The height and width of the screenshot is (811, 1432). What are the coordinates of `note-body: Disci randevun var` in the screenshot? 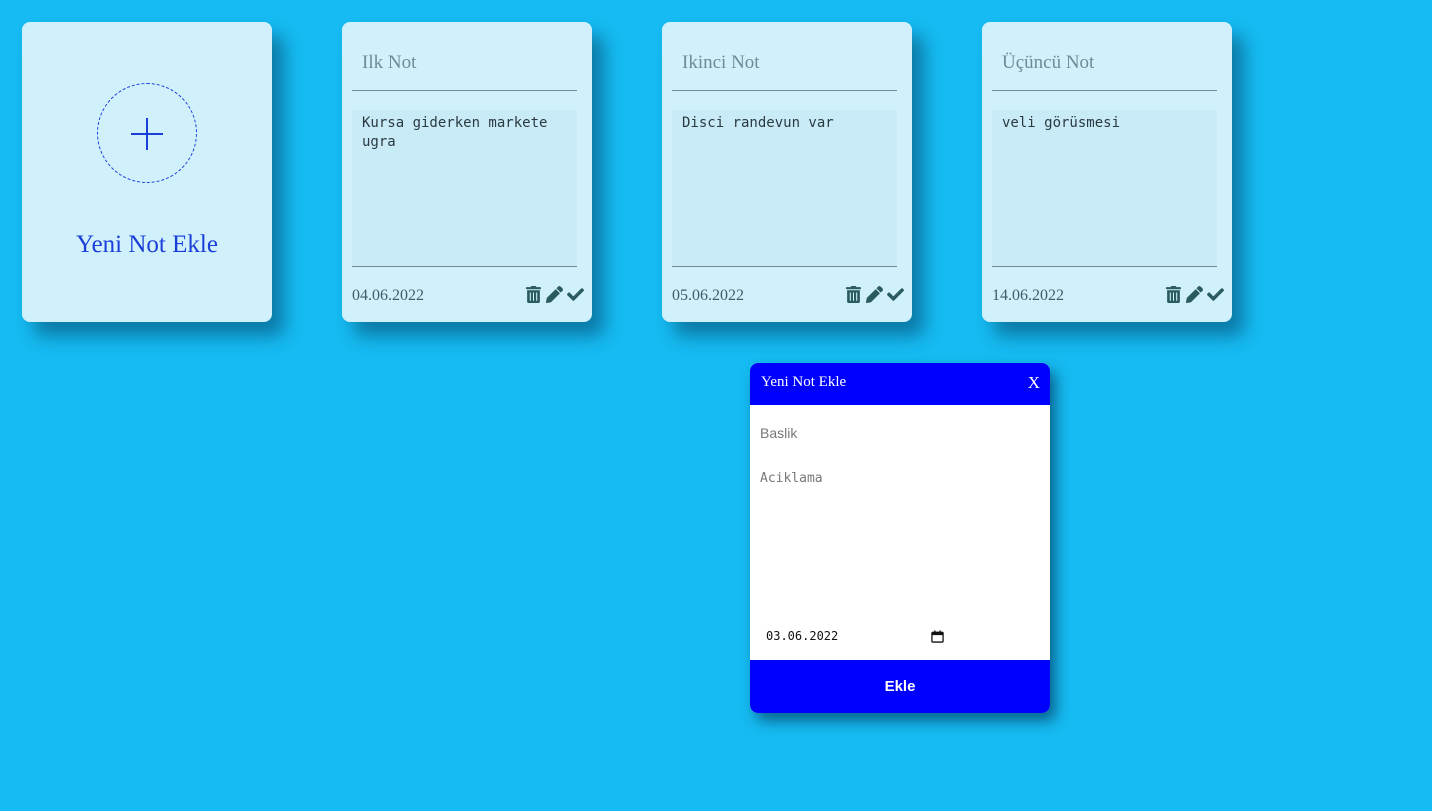 It's located at (784, 188).